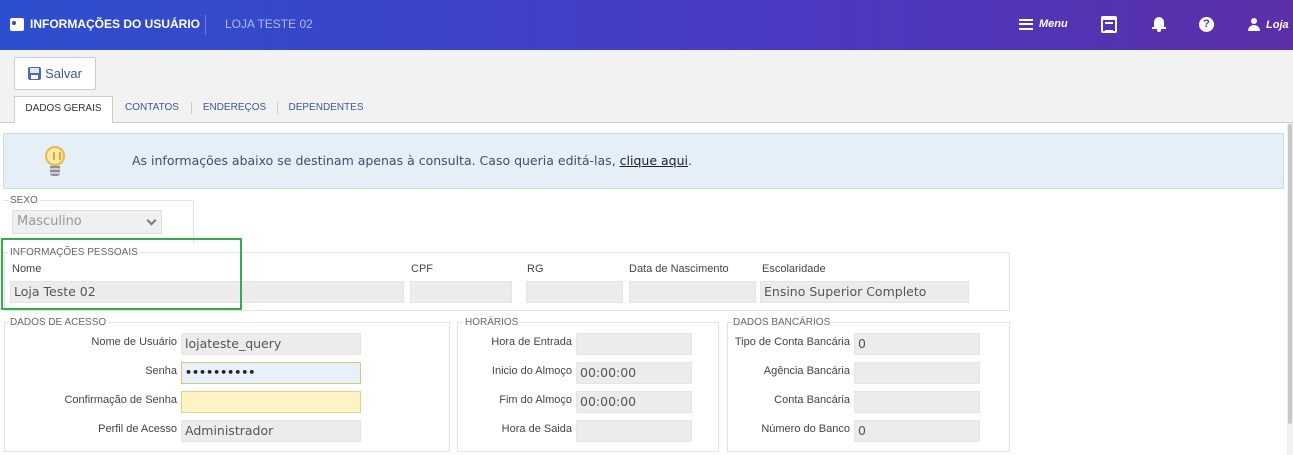  I want to click on confirmacao-field, so click(271, 402).